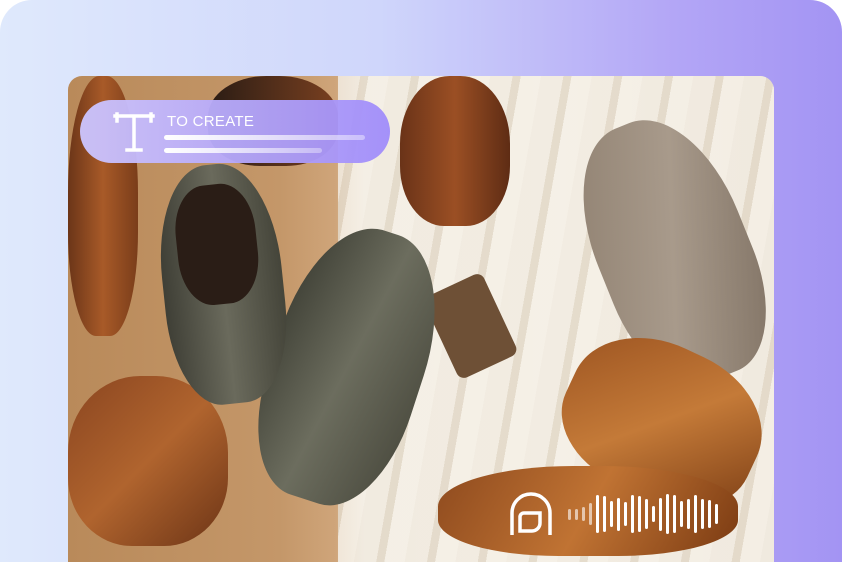  I want to click on brand-logo-icon, so click(531, 513).